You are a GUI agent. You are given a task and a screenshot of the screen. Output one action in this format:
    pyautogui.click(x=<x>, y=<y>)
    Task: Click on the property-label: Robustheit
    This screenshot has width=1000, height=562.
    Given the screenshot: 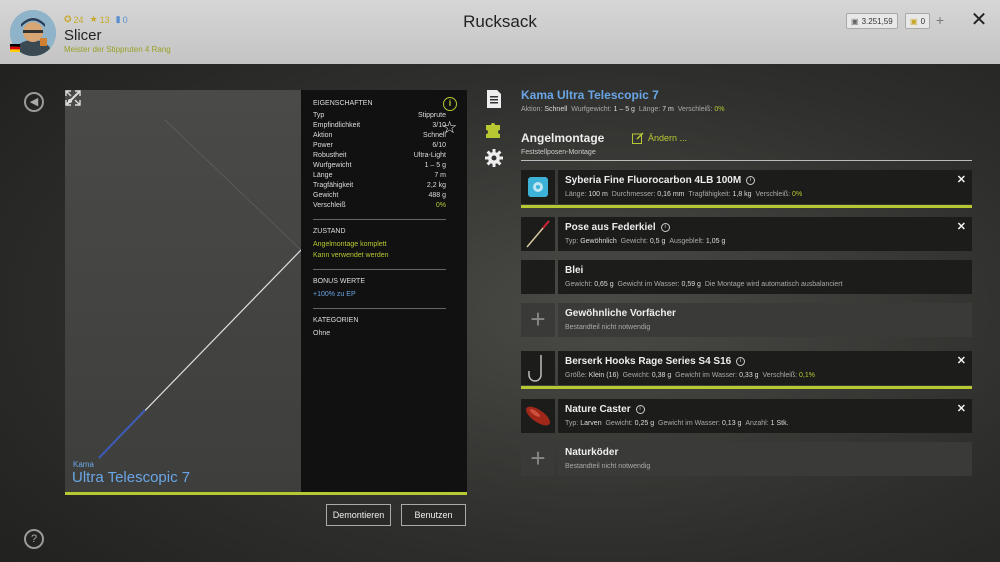 What is the action you would take?
    pyautogui.click(x=330, y=155)
    